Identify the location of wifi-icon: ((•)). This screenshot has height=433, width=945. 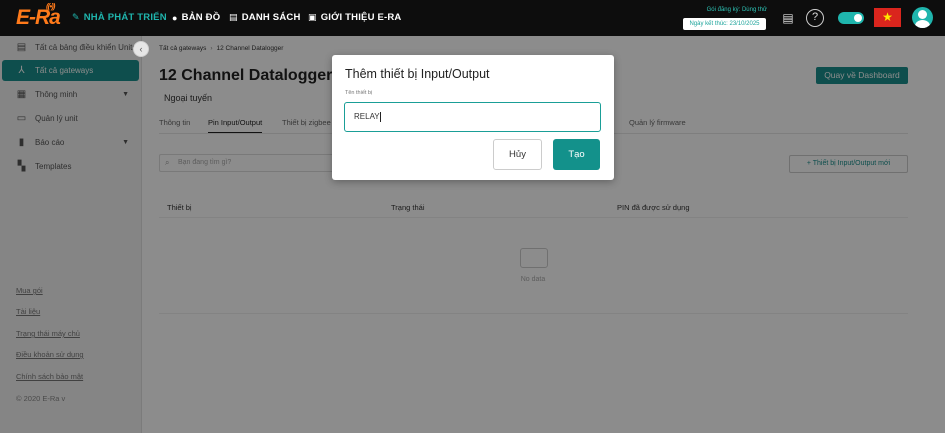
(51, 6).